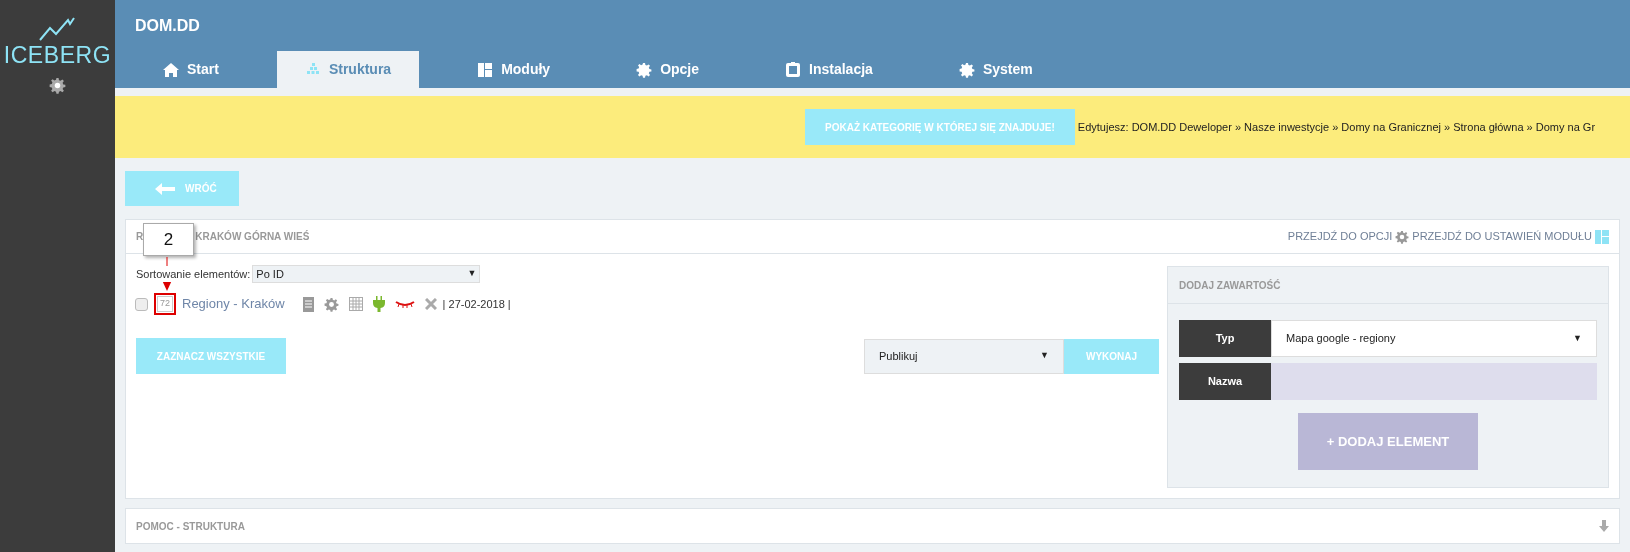  What do you see at coordinates (252, 236) in the screenshot?
I see `panel-title: KRAKÓW GÓRNA WIEŚ` at bounding box center [252, 236].